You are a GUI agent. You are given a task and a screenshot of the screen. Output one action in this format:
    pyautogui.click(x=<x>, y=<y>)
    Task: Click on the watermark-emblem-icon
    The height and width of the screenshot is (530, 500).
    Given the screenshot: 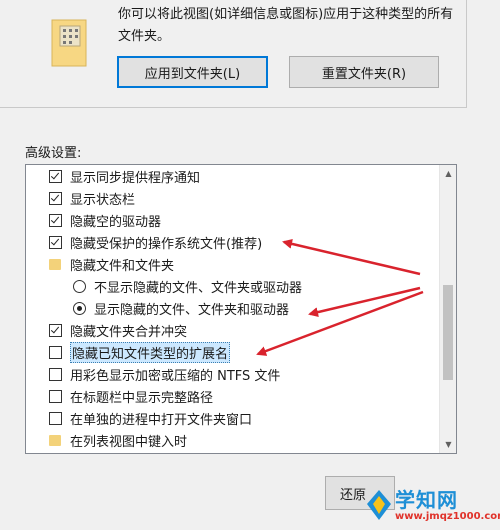 What is the action you would take?
    pyautogui.click(x=379, y=505)
    